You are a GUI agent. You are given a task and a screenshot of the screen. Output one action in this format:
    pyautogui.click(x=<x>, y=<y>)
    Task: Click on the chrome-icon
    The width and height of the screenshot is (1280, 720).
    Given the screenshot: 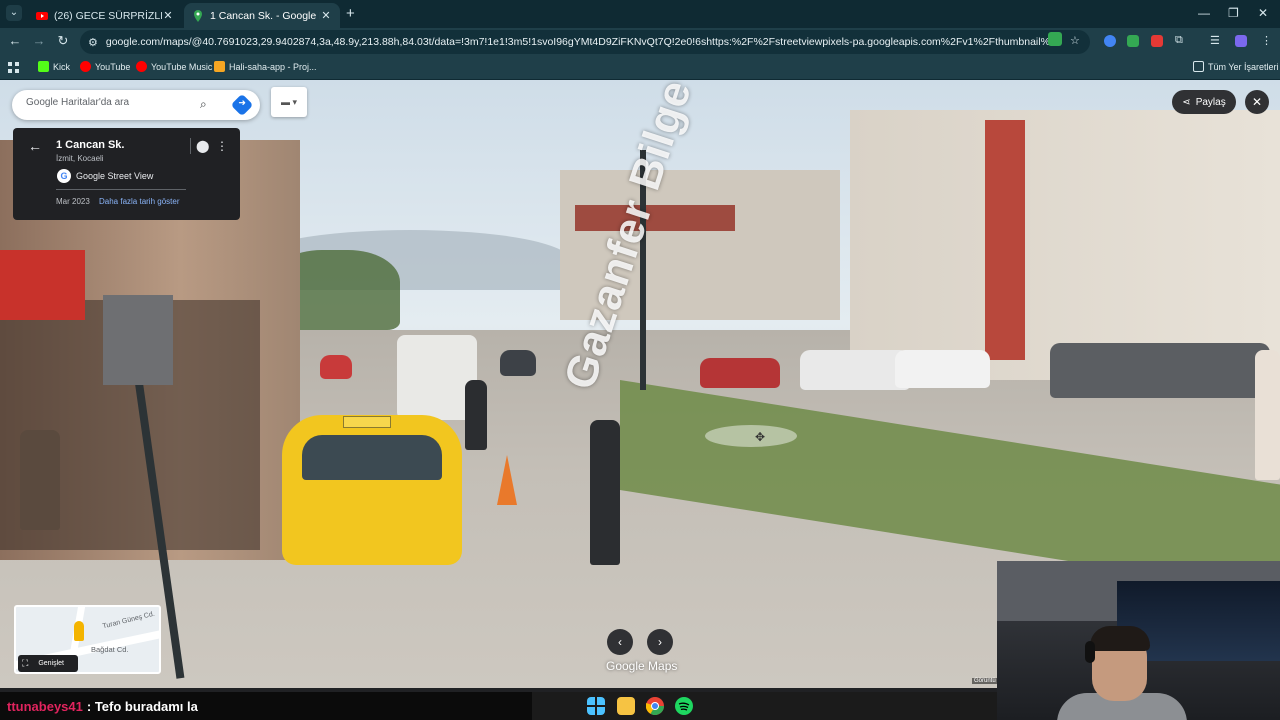 What is the action you would take?
    pyautogui.click(x=655, y=706)
    